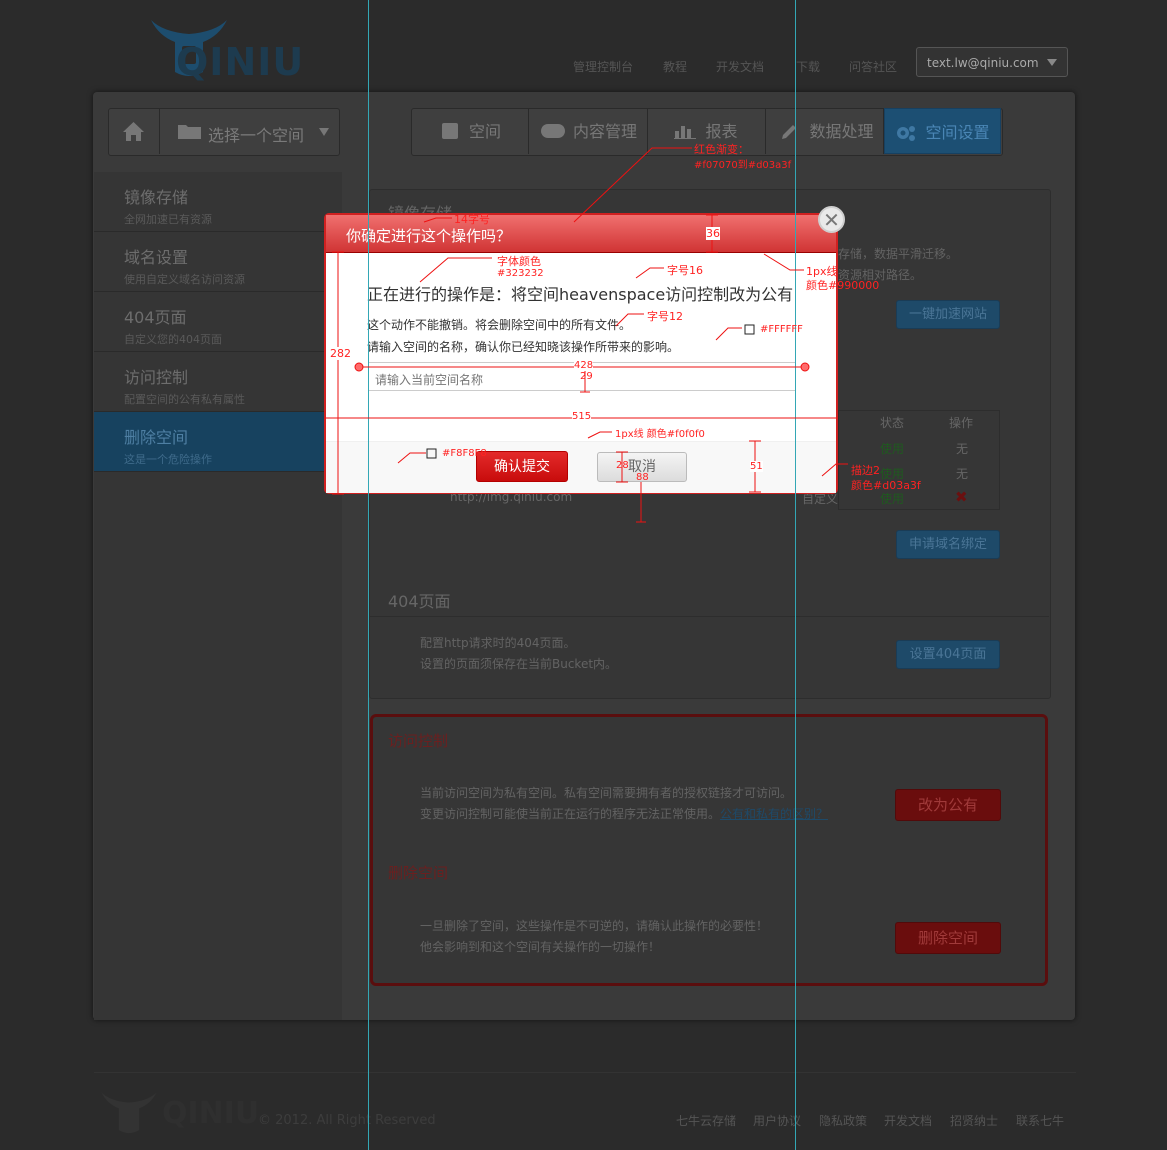 The image size is (1167, 1150). What do you see at coordinates (584, 365) in the screenshot?
I see `annotation: 428` at bounding box center [584, 365].